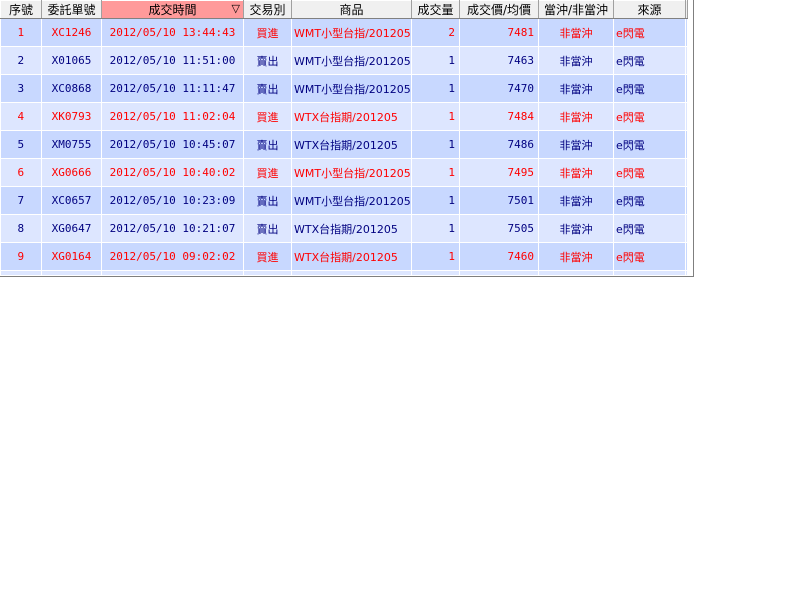  I want to click on column-header-seq: 序號, so click(21, 9).